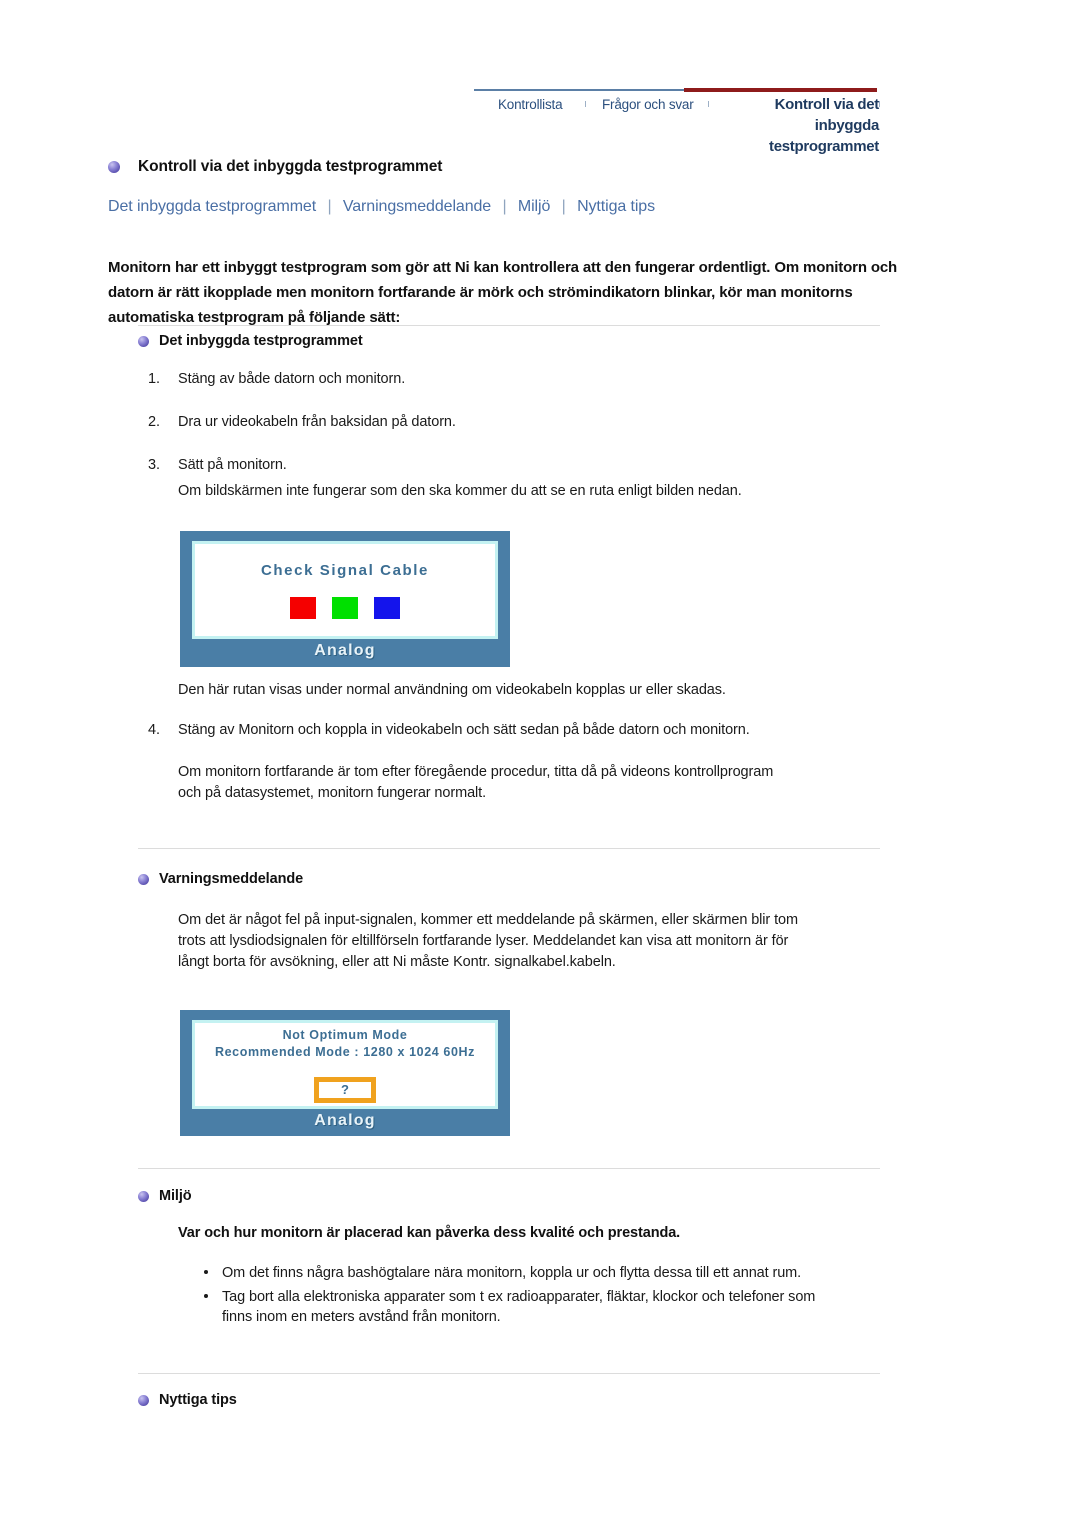 The image size is (1080, 1528). I want to click on section-heading-label: Miljö, so click(175, 1196).